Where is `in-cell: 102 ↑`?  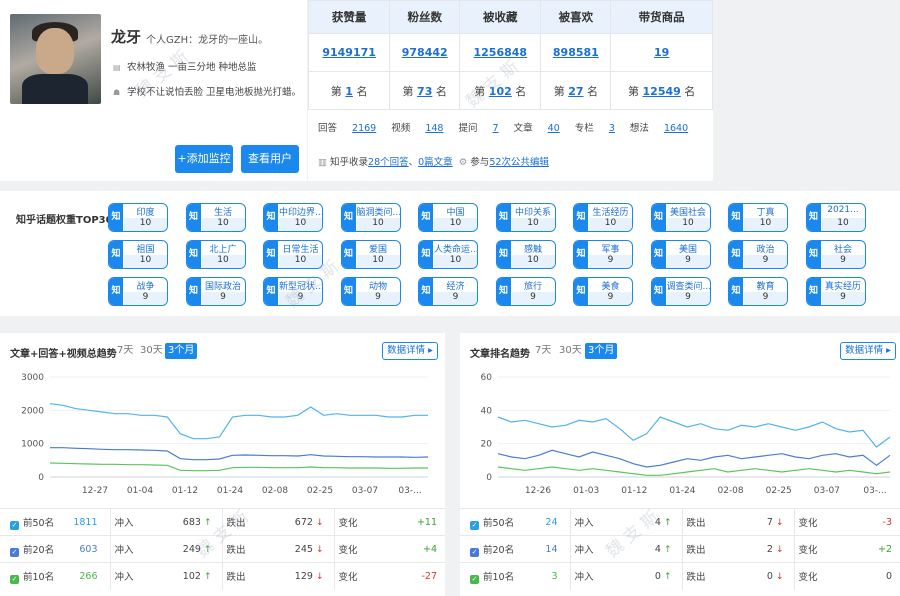 in-cell: 102 ↑ is located at coordinates (192, 576).